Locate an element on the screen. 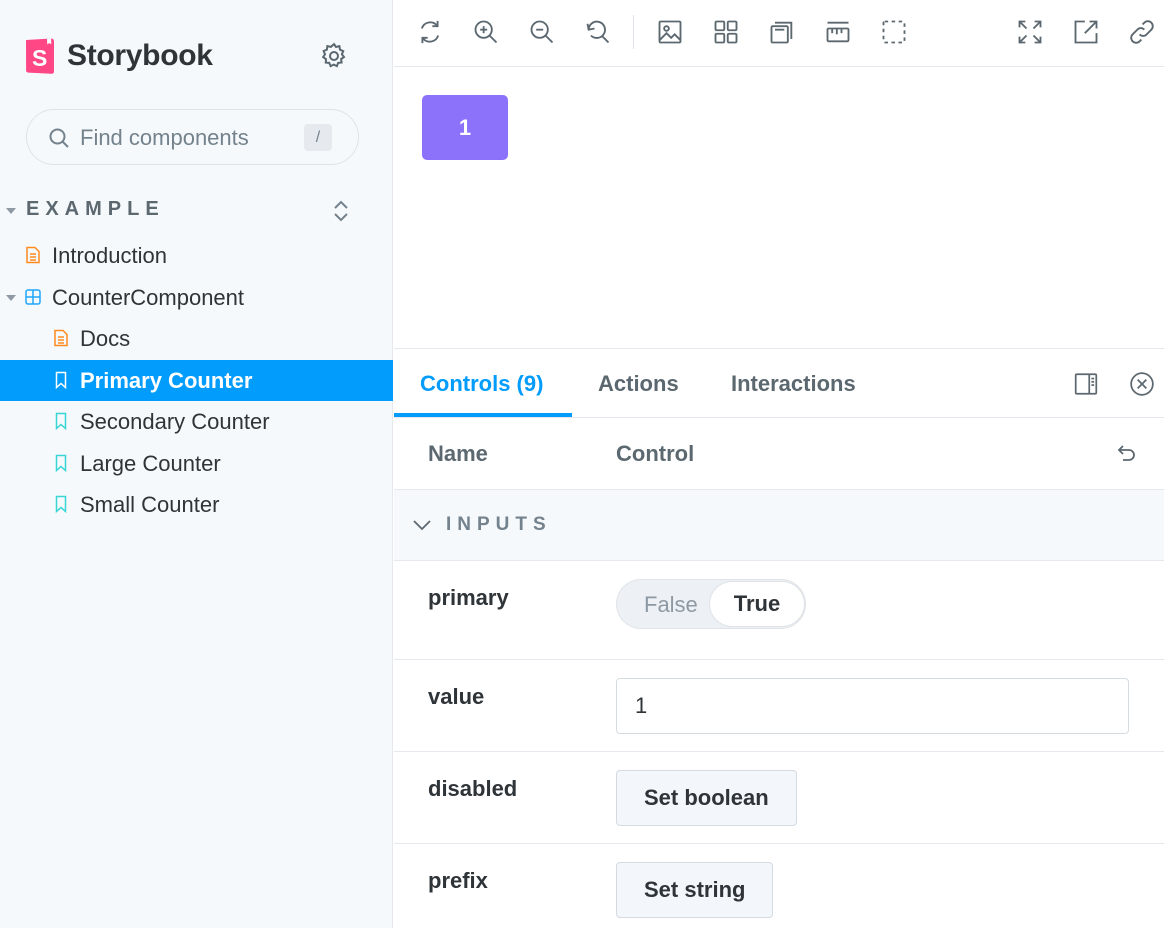 The image size is (1164, 928). control-row-primary: primary False True is located at coordinates (779, 610).